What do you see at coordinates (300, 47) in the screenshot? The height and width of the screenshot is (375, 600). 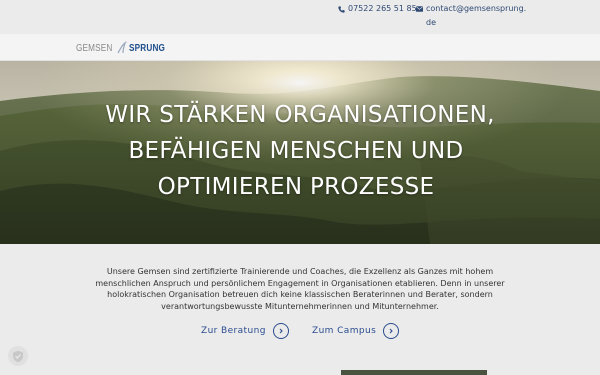 I see `main-navbar: GEMSEN SPRUNG` at bounding box center [300, 47].